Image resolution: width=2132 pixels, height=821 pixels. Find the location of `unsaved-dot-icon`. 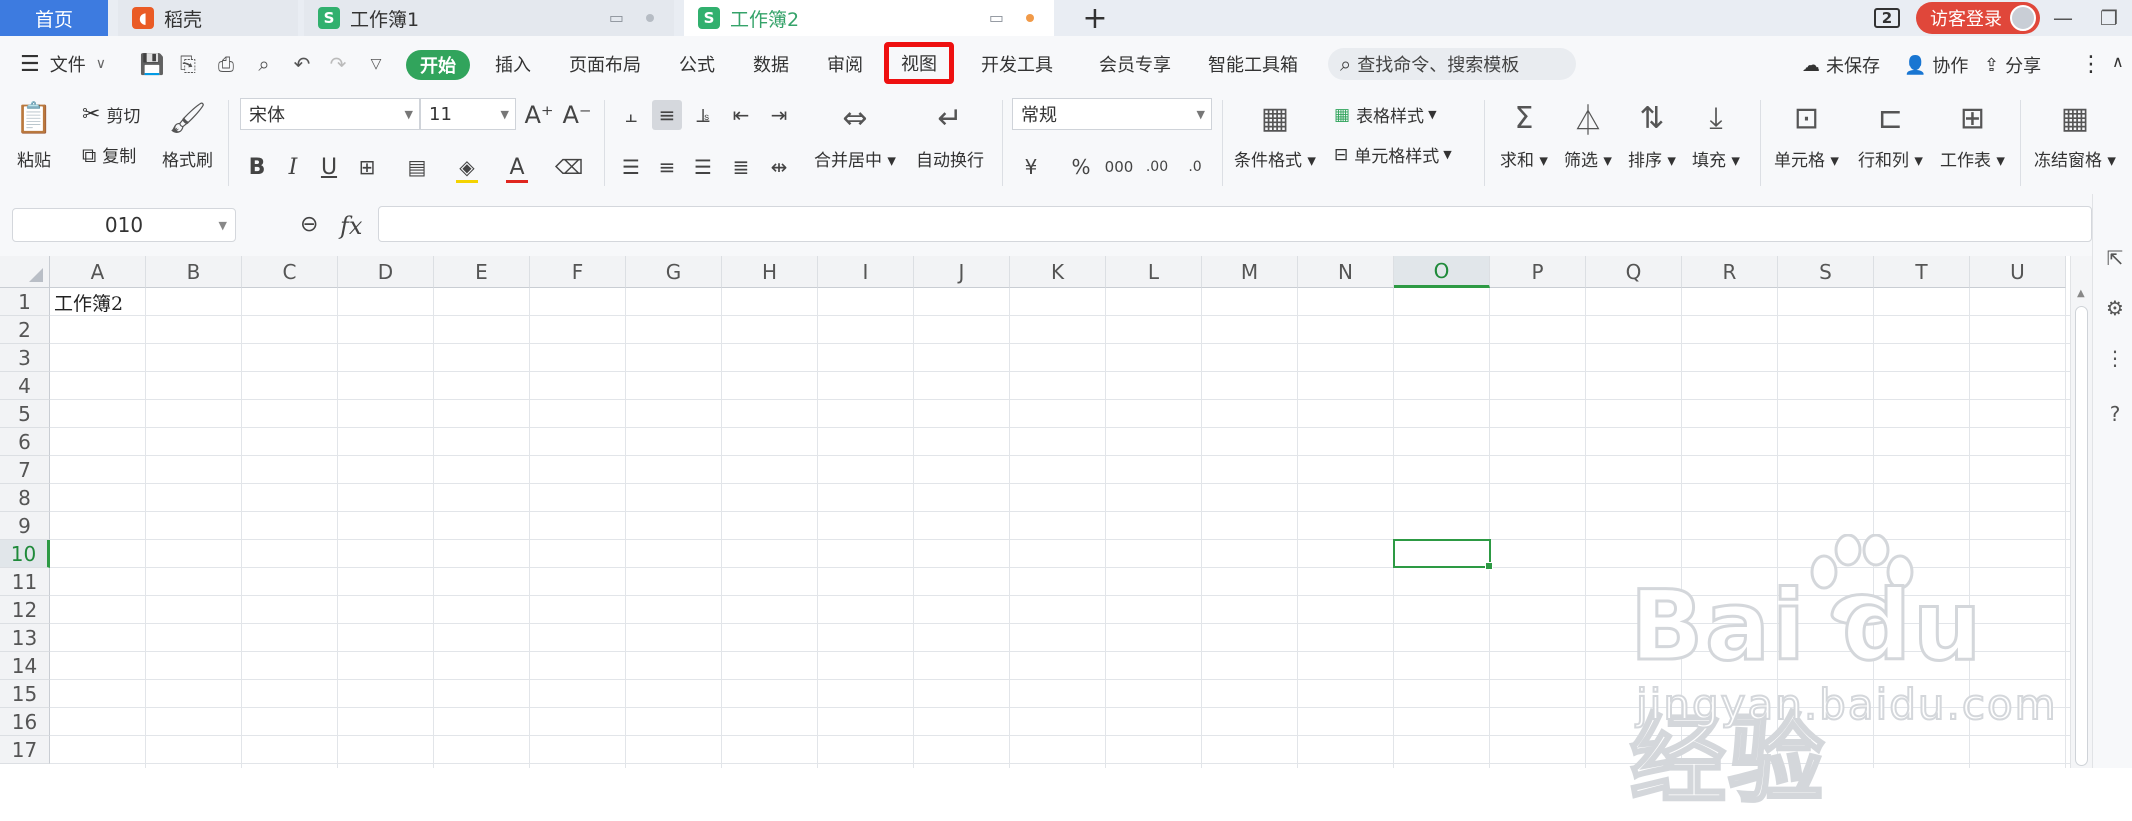

unsaved-dot-icon is located at coordinates (1030, 17).